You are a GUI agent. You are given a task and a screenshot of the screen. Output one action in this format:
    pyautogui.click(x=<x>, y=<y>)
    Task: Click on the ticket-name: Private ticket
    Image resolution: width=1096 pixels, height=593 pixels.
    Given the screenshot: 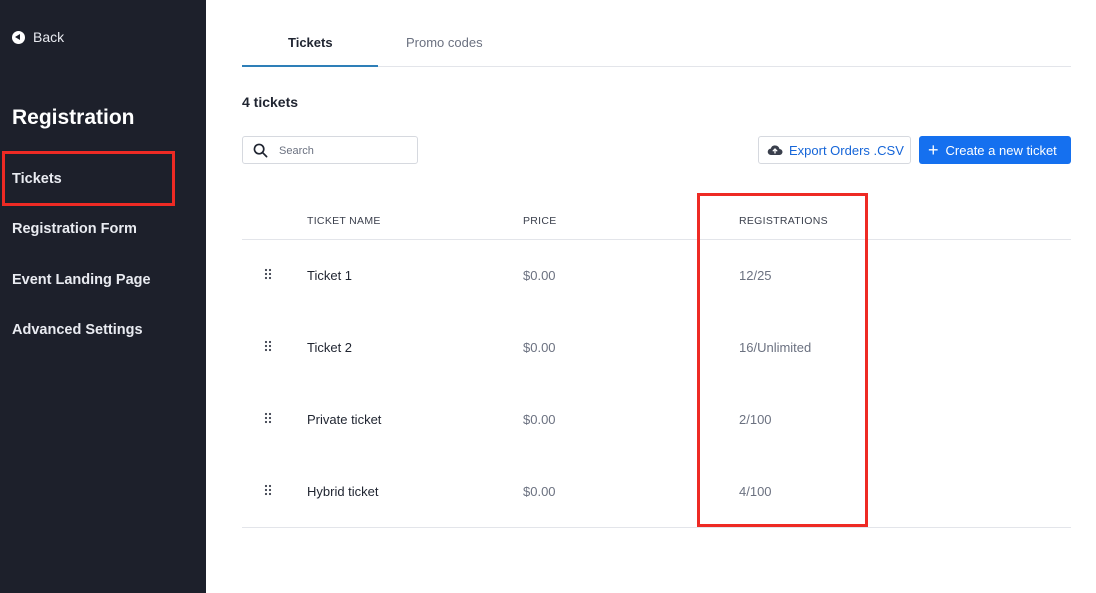 What is the action you would take?
    pyautogui.click(x=344, y=419)
    